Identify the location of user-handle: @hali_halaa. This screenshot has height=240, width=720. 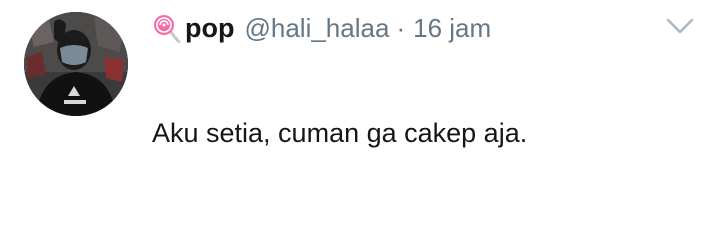
(316, 28).